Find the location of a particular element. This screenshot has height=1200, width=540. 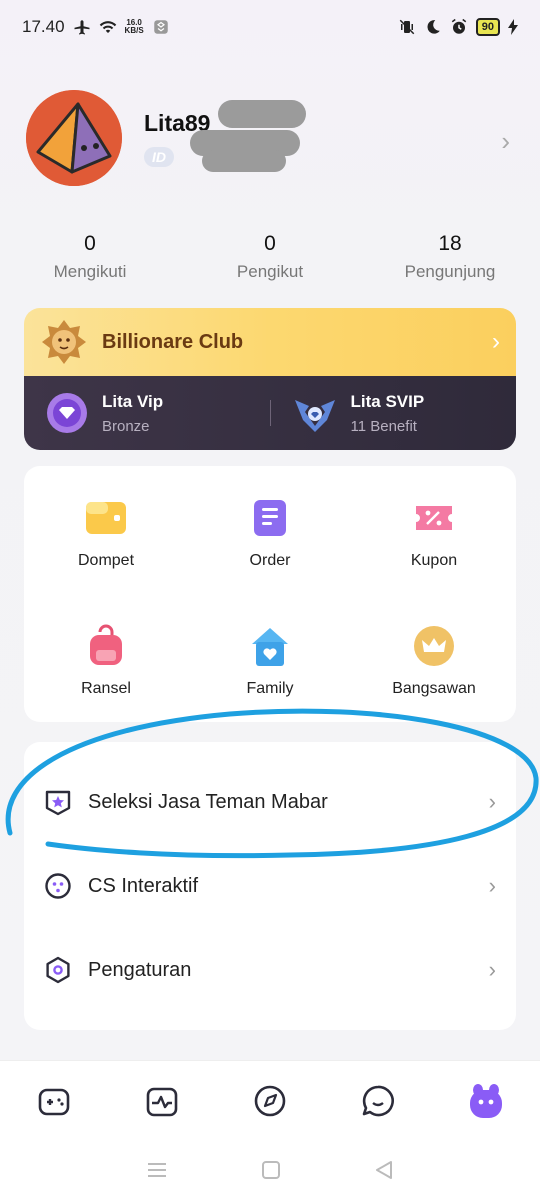

nav-activity is located at coordinates (162, 1101).